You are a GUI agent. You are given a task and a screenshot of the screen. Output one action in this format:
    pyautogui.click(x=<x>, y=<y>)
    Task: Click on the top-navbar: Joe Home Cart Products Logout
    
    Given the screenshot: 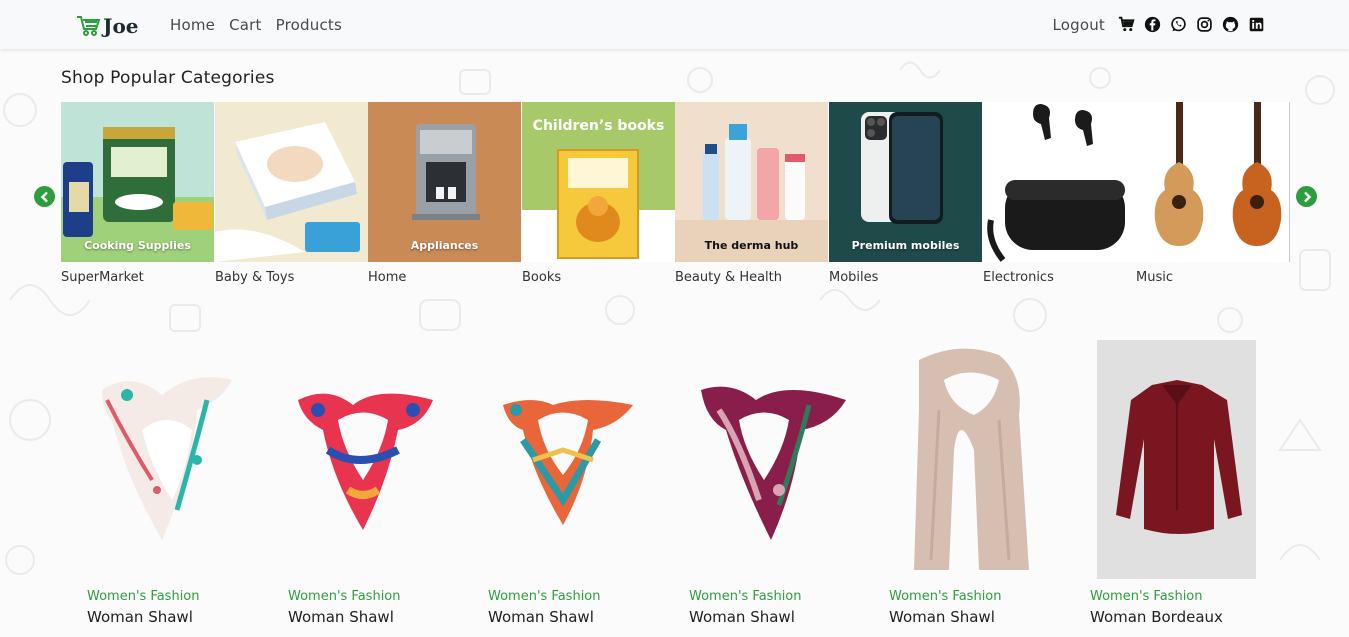 What is the action you would take?
    pyautogui.click(x=674, y=24)
    